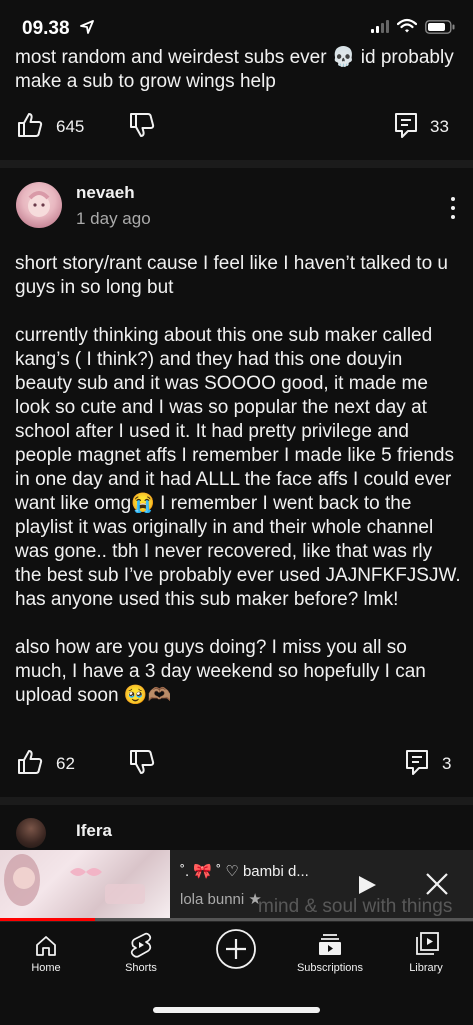  What do you see at coordinates (236, 765) in the screenshot?
I see `comment-actions: 62 3` at bounding box center [236, 765].